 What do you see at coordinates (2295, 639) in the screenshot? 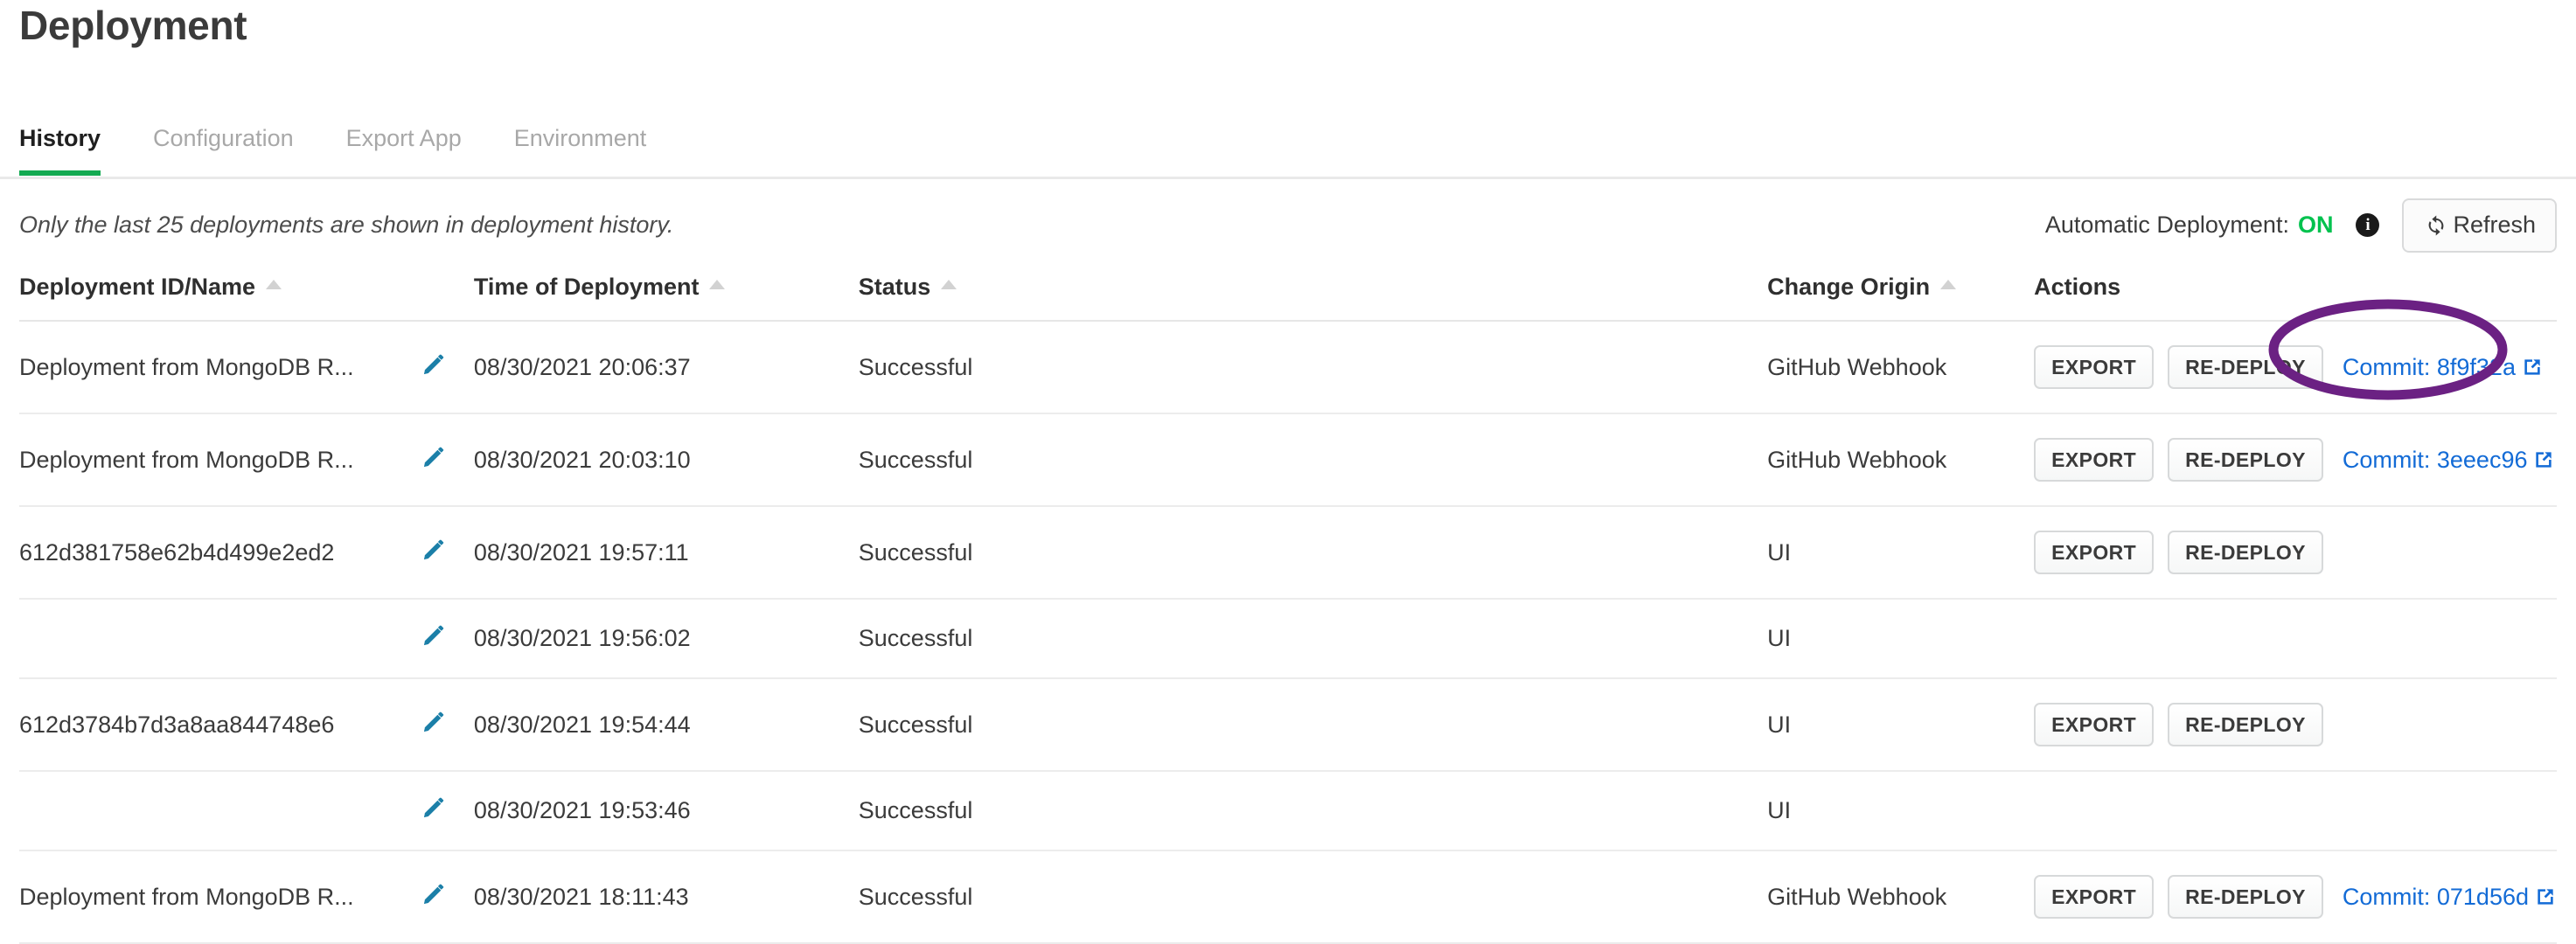
I see `cell-actions` at bounding box center [2295, 639].